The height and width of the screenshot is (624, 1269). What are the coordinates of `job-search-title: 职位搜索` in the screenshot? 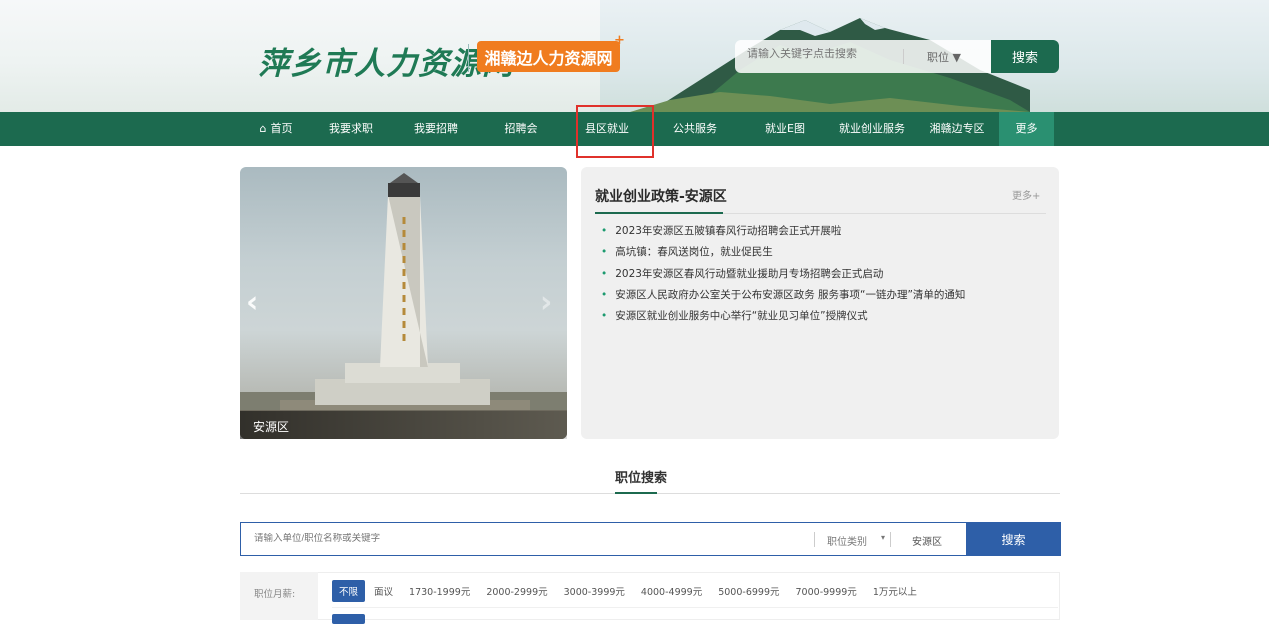 It's located at (641, 478).